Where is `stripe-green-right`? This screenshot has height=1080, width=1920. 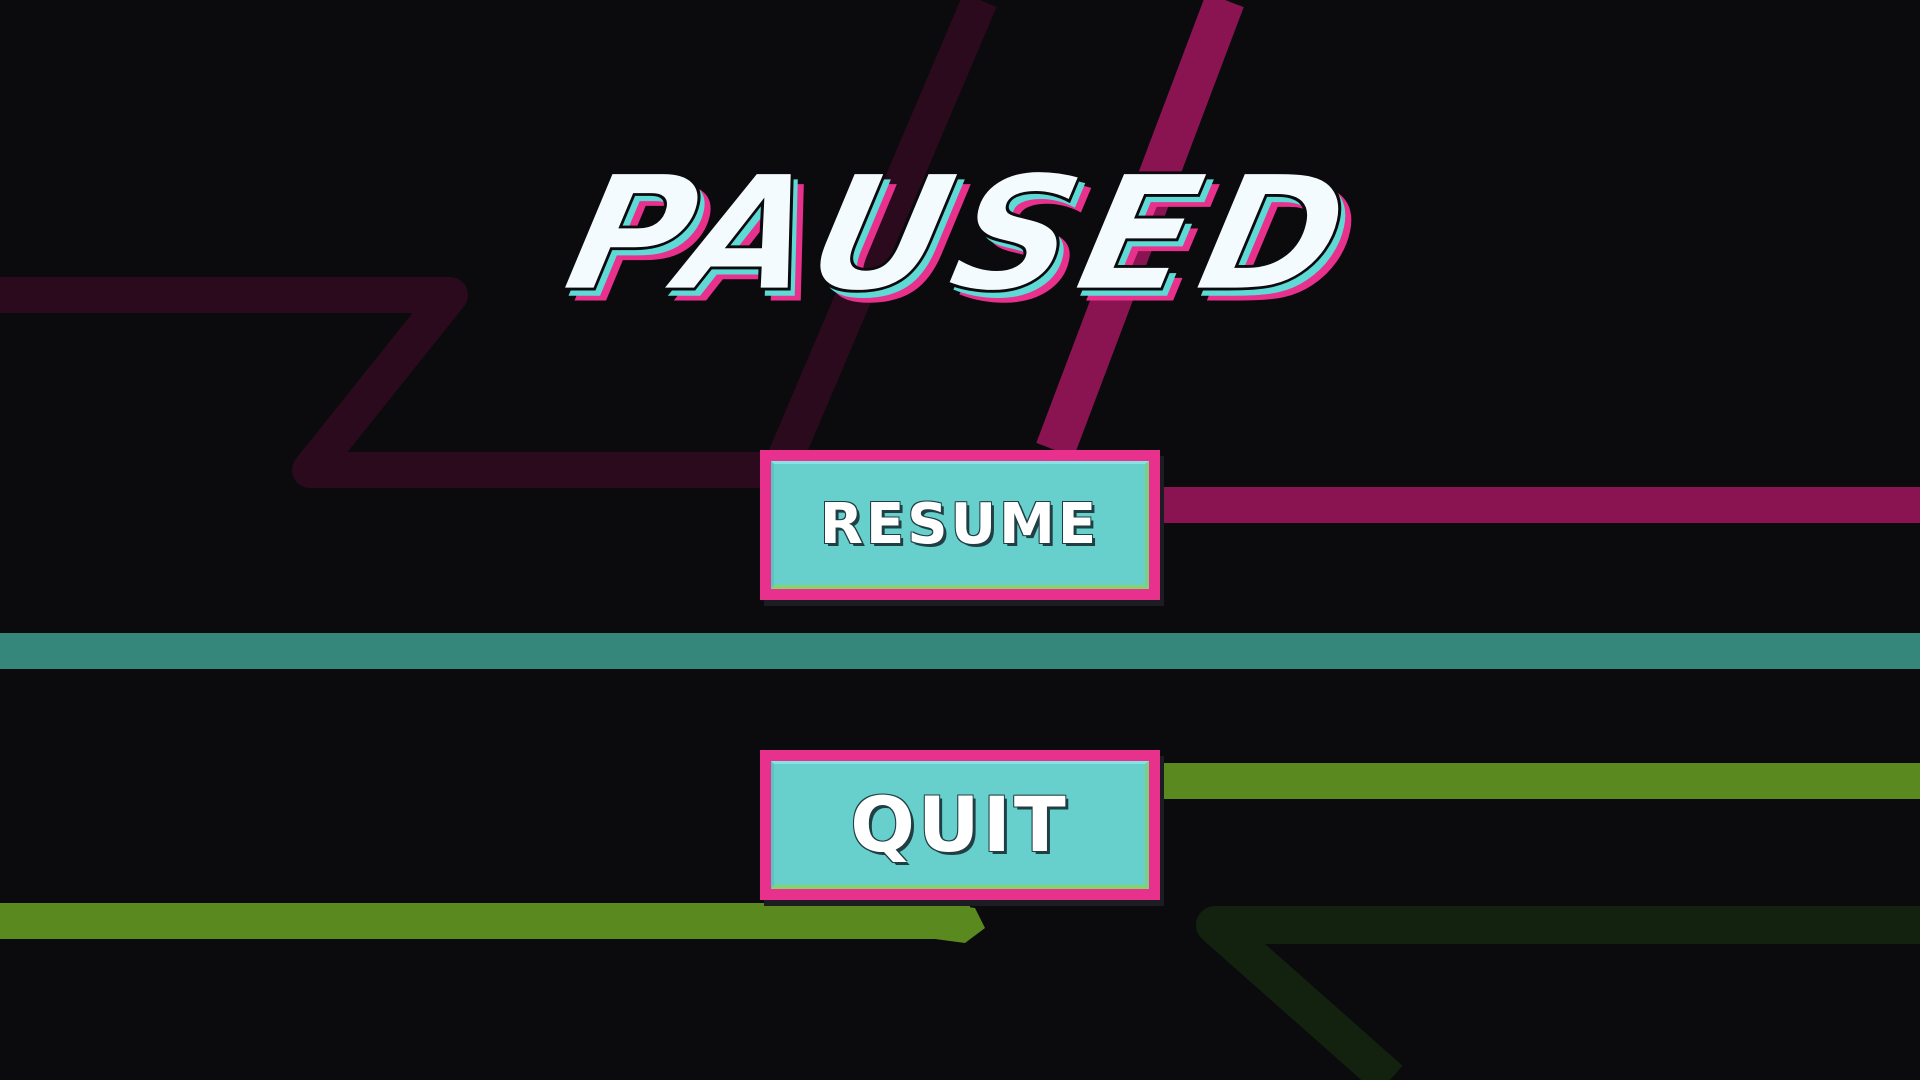 stripe-green-right is located at coordinates (1540, 781).